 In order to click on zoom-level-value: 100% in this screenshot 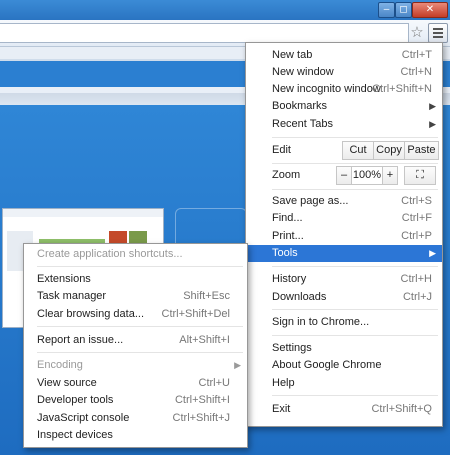, I will do `click(367, 175)`.